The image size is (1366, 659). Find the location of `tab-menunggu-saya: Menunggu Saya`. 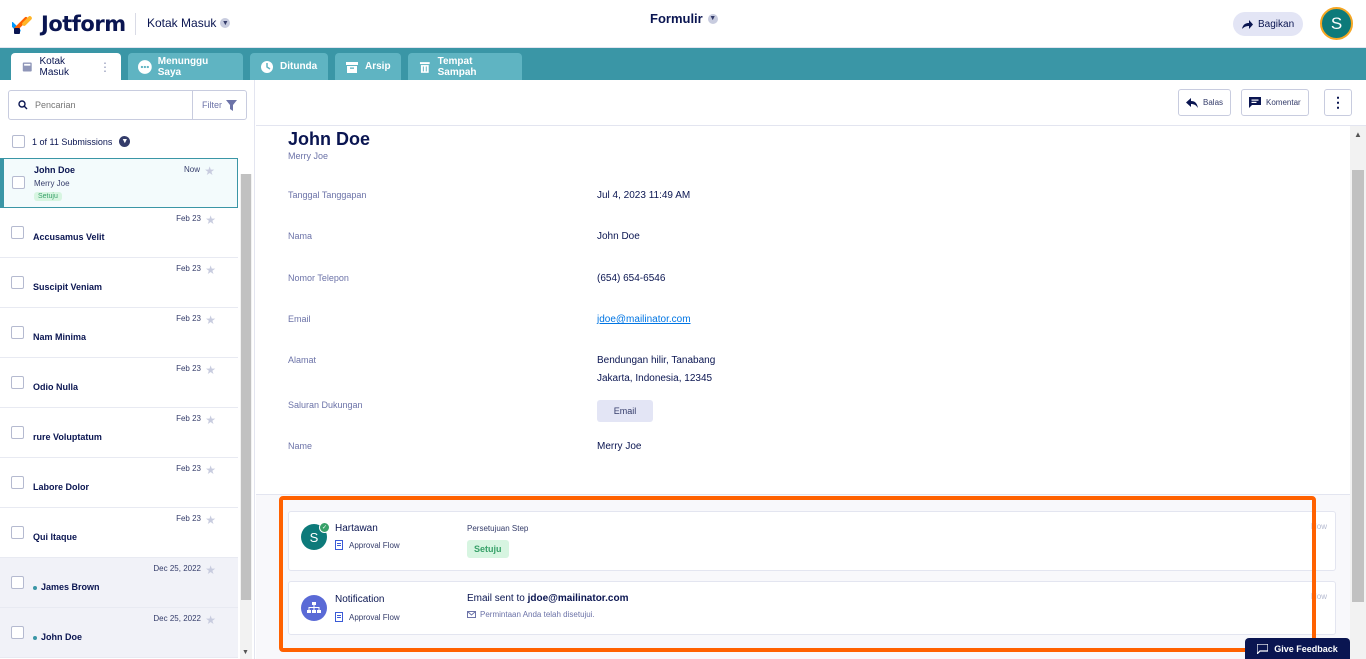

tab-menunggu-saya: Menunggu Saya is located at coordinates (185, 66).